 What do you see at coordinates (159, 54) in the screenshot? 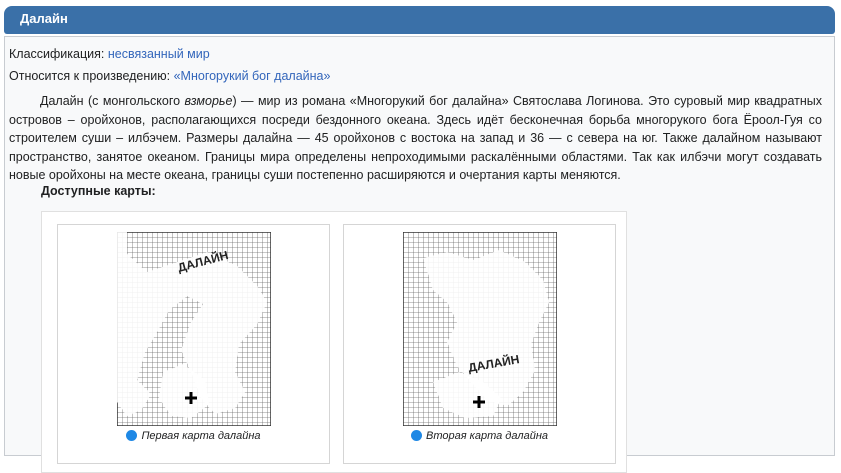
I see `classification-link: несвязанный мир` at bounding box center [159, 54].